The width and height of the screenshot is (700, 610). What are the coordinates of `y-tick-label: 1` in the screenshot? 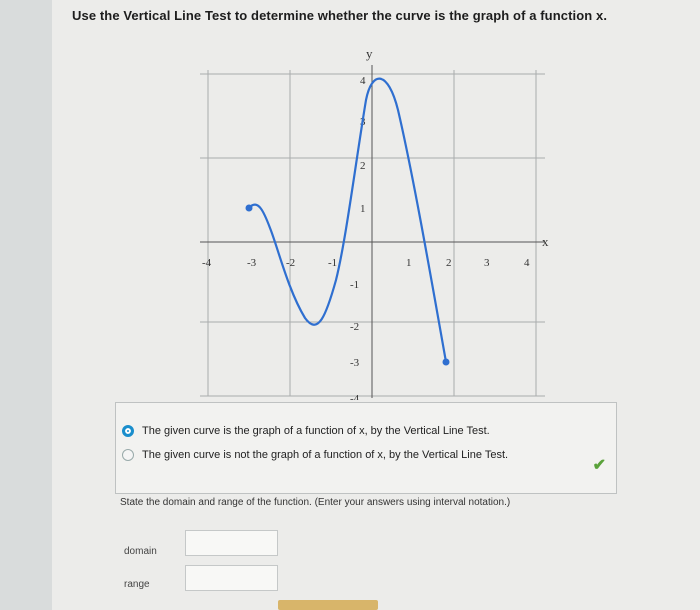 It's located at (363, 209).